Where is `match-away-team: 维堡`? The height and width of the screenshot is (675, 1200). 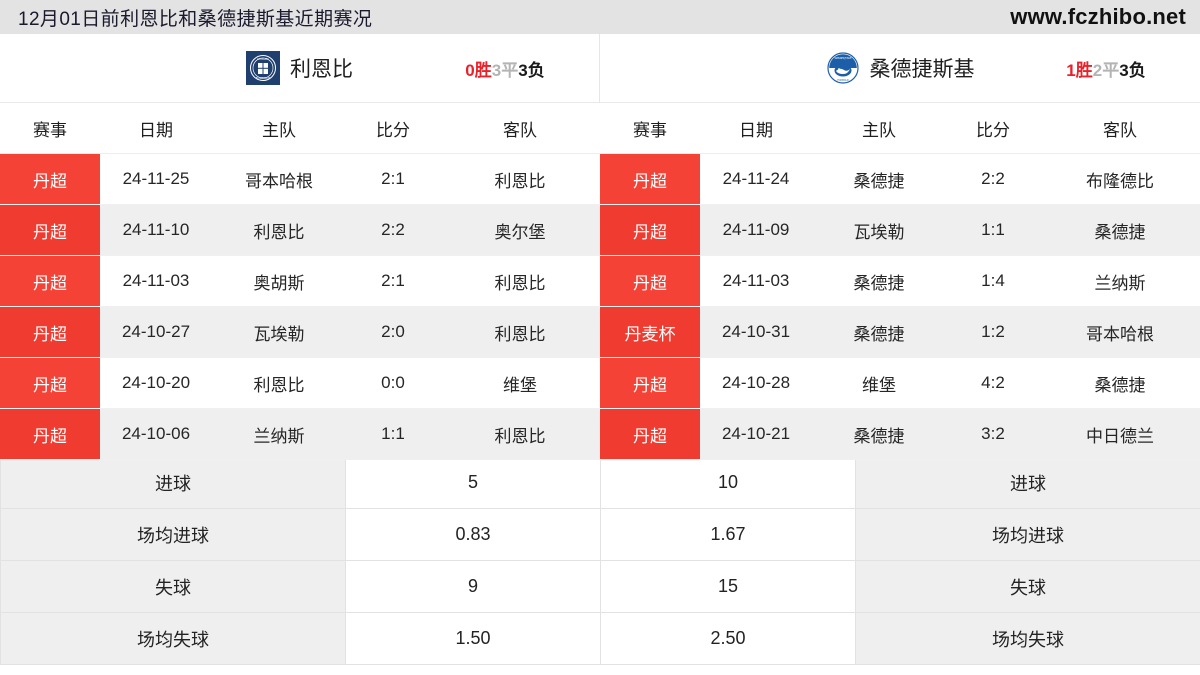
match-away-team: 维堡 is located at coordinates (520, 383).